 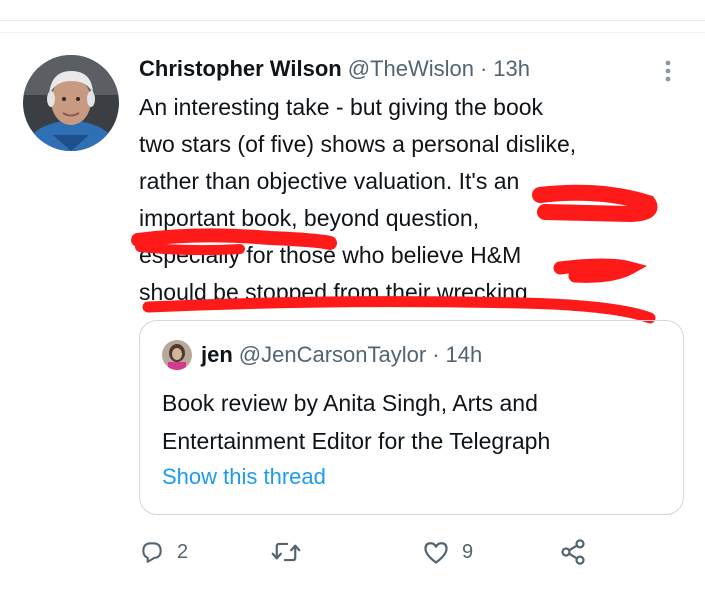 What do you see at coordinates (352, 10) in the screenshot?
I see `top-strip` at bounding box center [352, 10].